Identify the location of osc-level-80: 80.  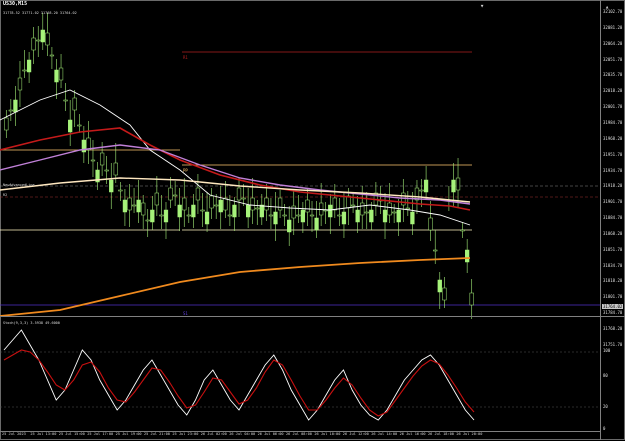
(605, 375).